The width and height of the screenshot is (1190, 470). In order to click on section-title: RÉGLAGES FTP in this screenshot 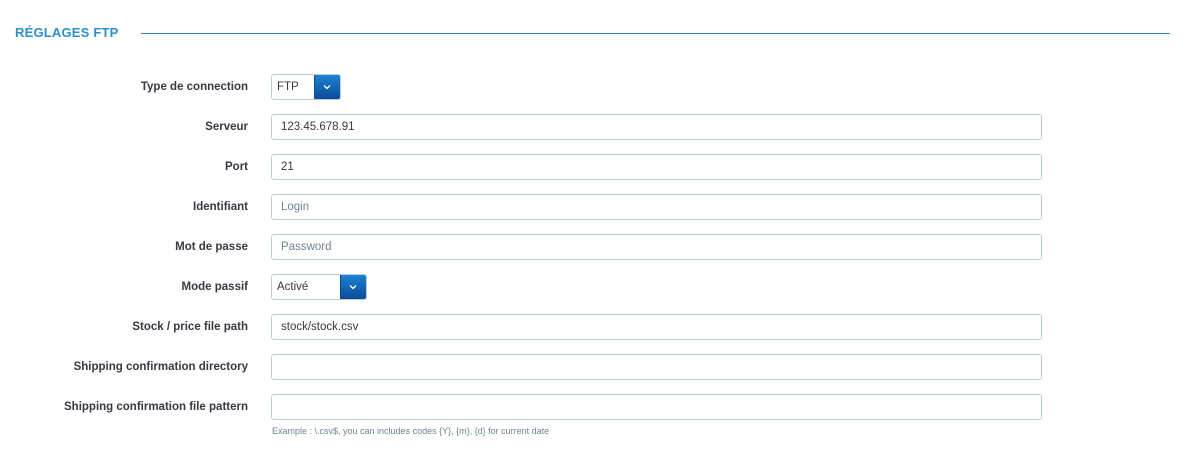, I will do `click(67, 32)`.